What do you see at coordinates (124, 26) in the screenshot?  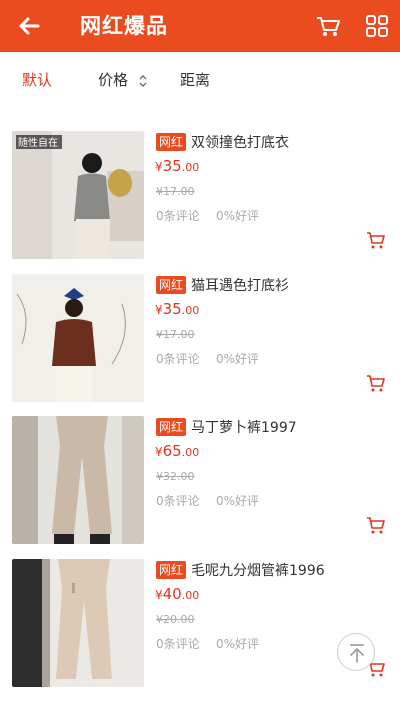 I see `page-title: 网红爆品` at bounding box center [124, 26].